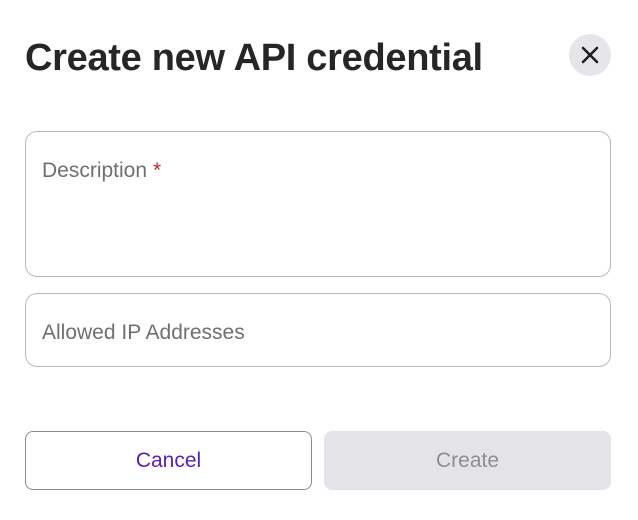 This screenshot has height=520, width=638. I want to click on description-input, so click(318, 229).